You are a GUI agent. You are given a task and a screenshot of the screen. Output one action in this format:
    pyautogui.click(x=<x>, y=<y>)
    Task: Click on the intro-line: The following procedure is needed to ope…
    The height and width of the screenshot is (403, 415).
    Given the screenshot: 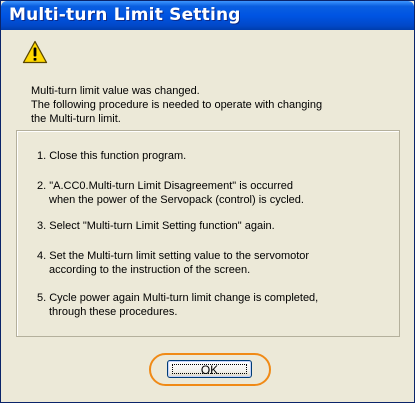 What is the action you would take?
    pyautogui.click(x=177, y=105)
    